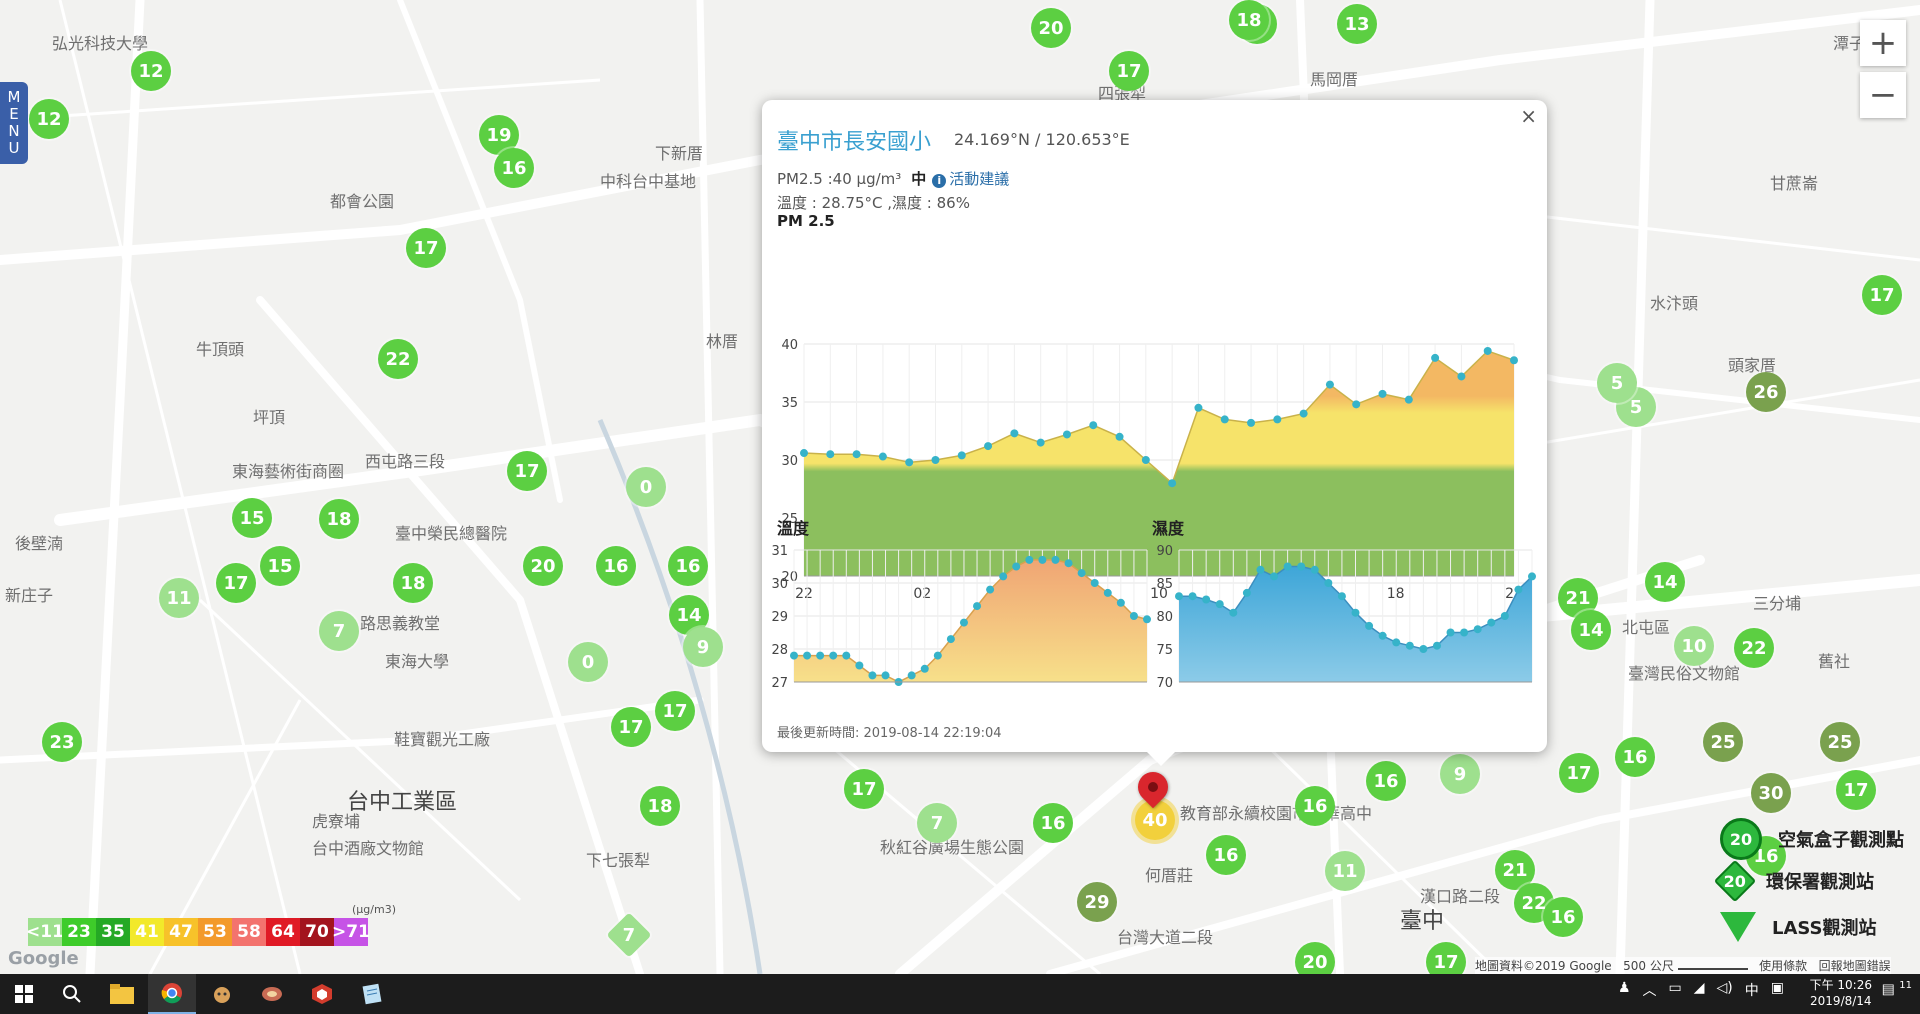 Image resolution: width=1920 pixels, height=1014 pixels. Describe the element at coordinates (1752, 990) in the screenshot. I see `ime-indicator: 中` at that location.